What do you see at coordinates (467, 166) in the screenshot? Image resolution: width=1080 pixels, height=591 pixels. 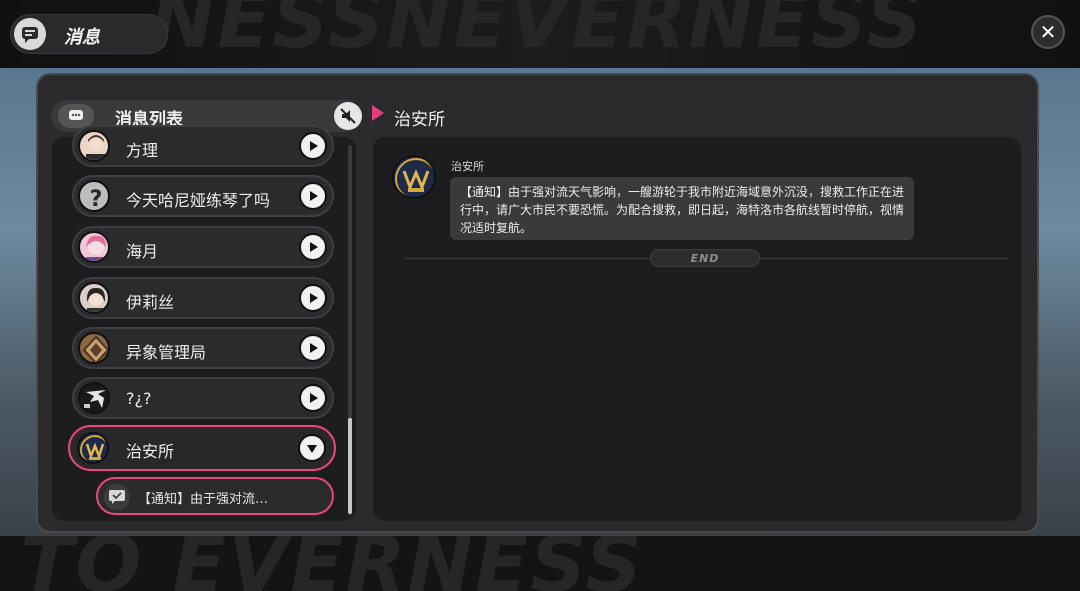 I see `sender-name: 治安所` at bounding box center [467, 166].